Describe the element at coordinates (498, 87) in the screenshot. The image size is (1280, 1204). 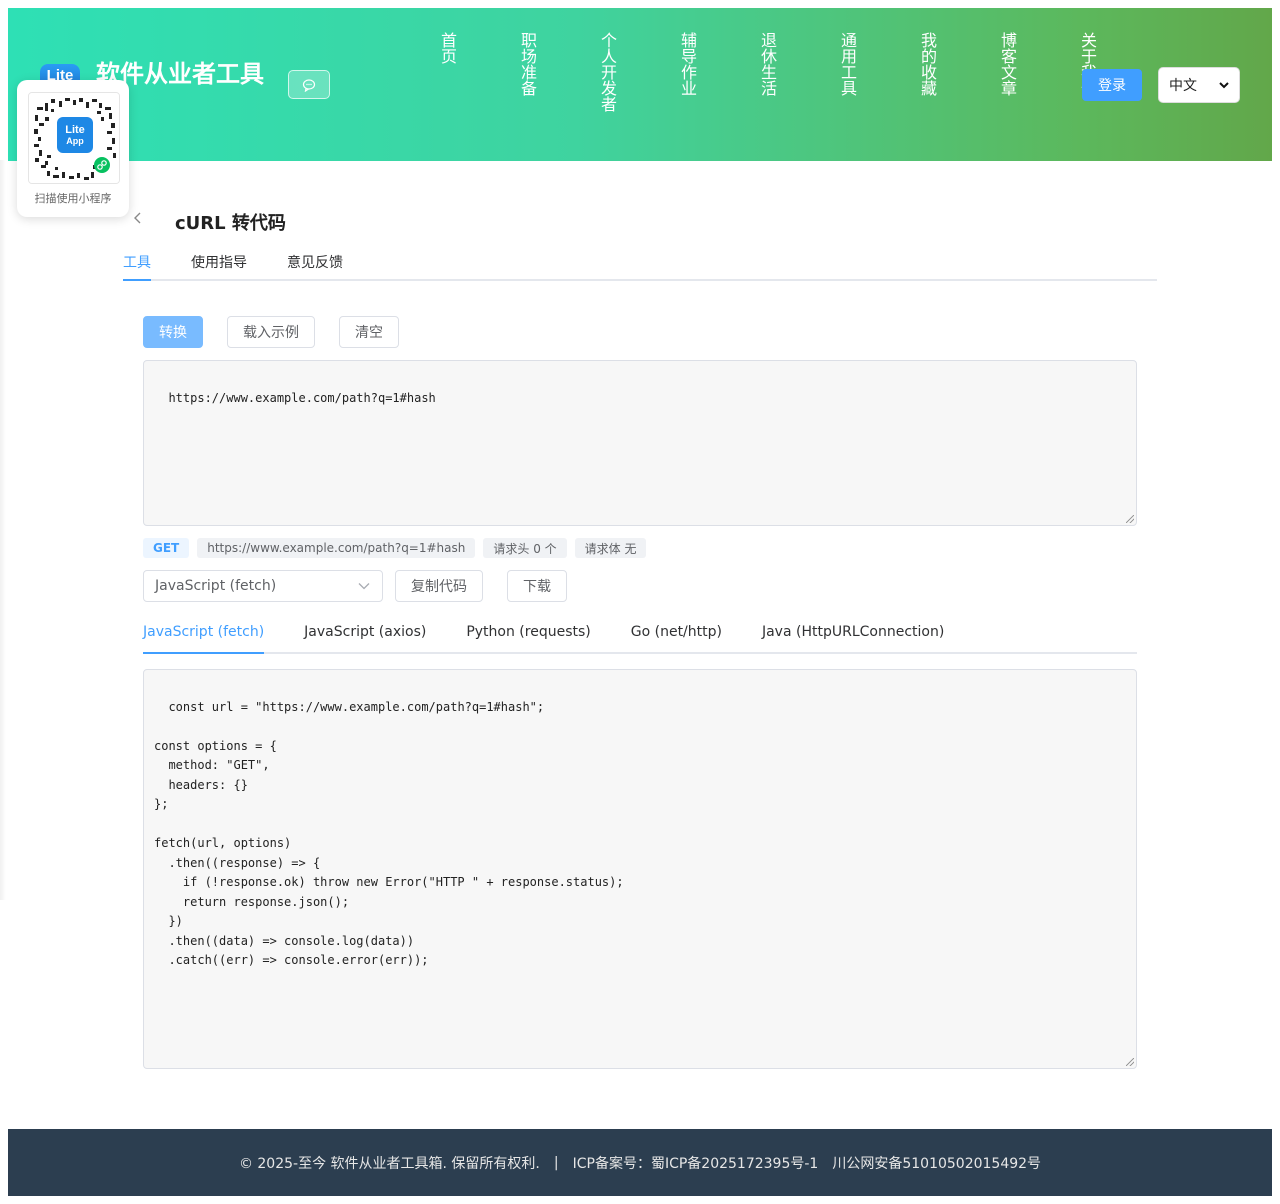
I see `nav-career-prep: 职场准备` at that location.